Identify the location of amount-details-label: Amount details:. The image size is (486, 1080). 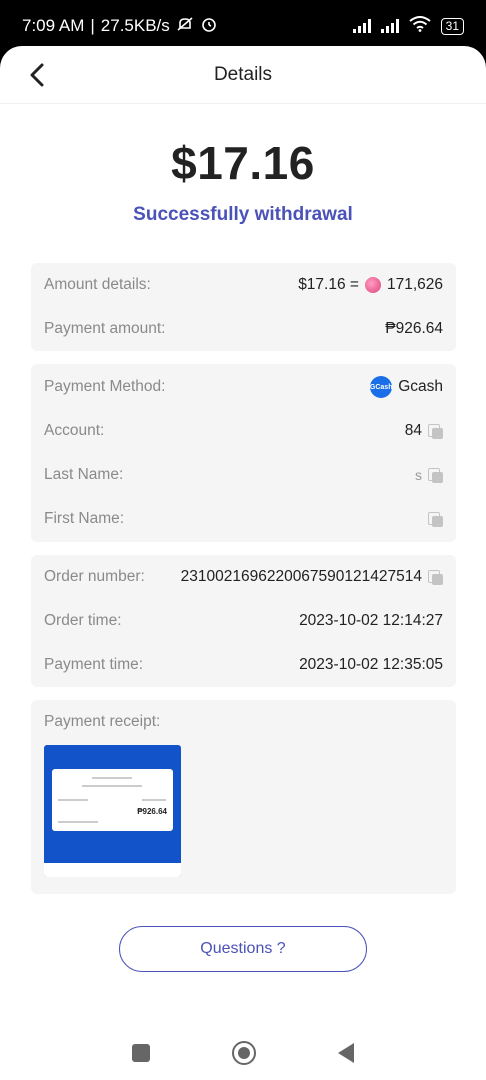
(97, 284).